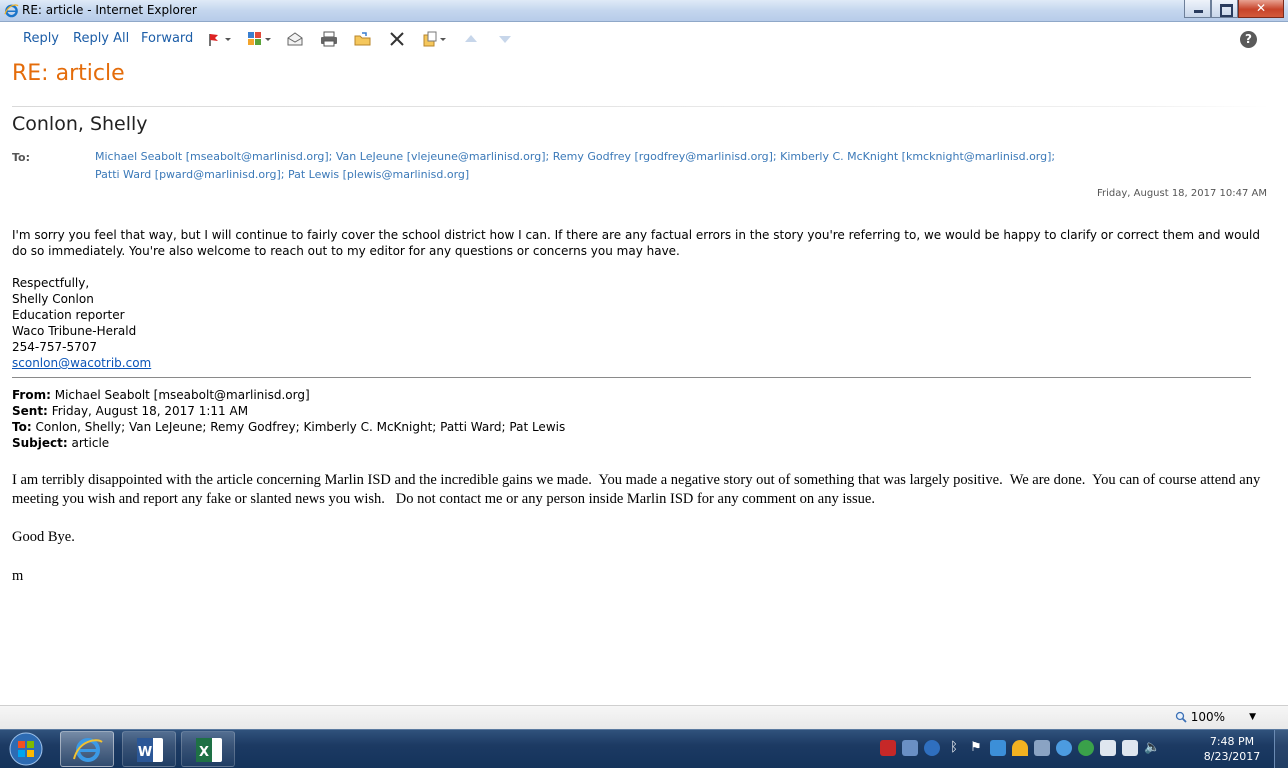 The height and width of the screenshot is (768, 1288). What do you see at coordinates (1108, 748) in the screenshot?
I see `display-icon` at bounding box center [1108, 748].